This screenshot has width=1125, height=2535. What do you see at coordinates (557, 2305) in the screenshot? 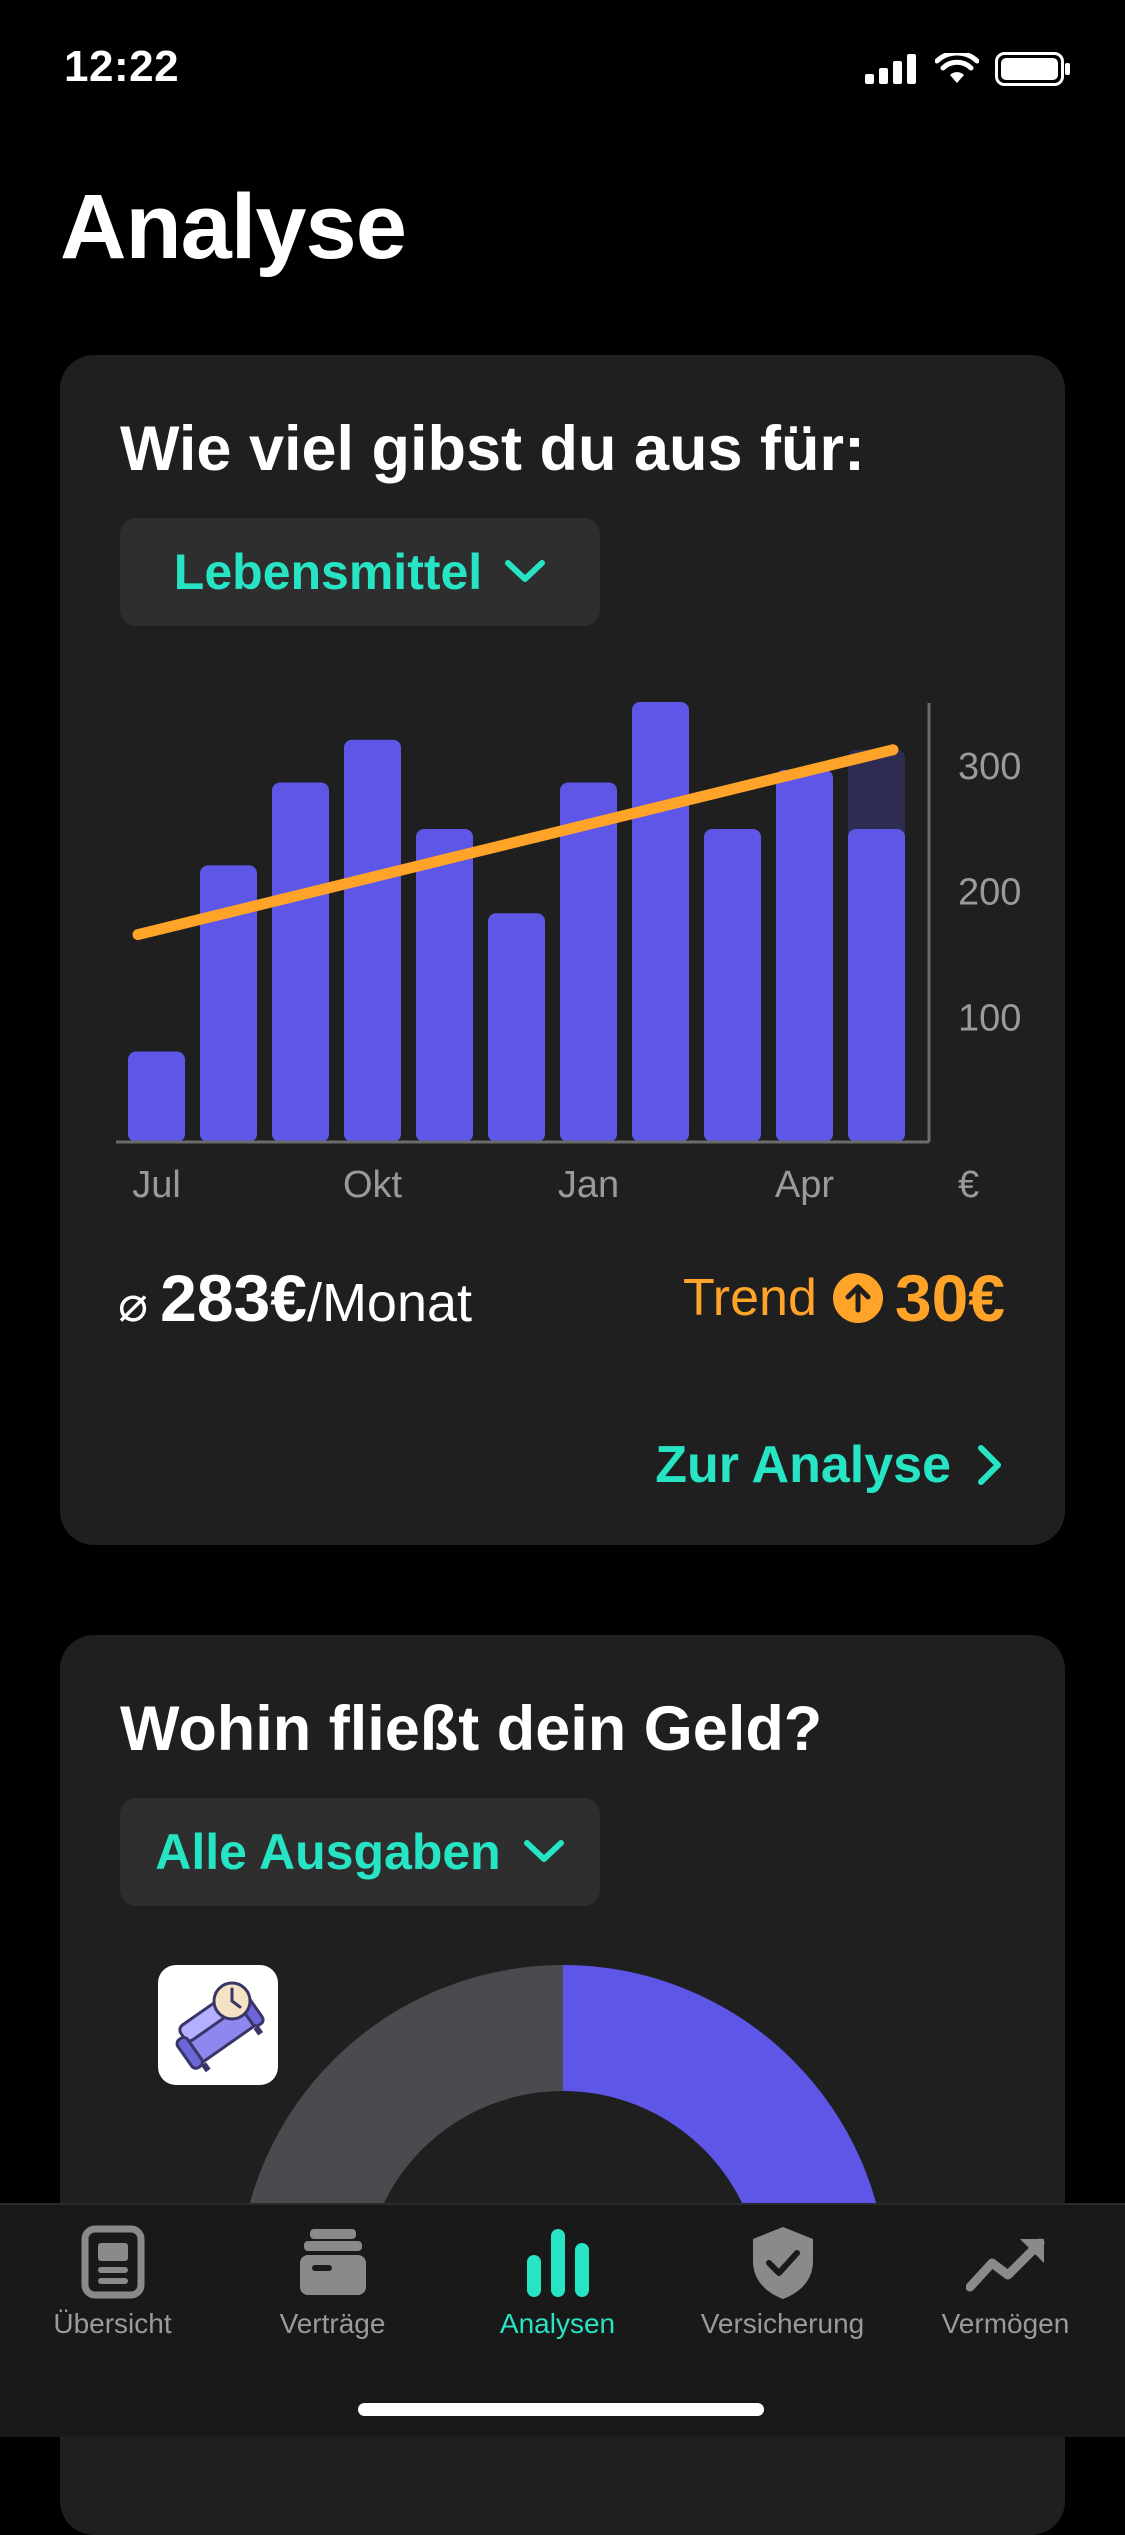
I see `tab-analytics: Analysen` at bounding box center [557, 2305].